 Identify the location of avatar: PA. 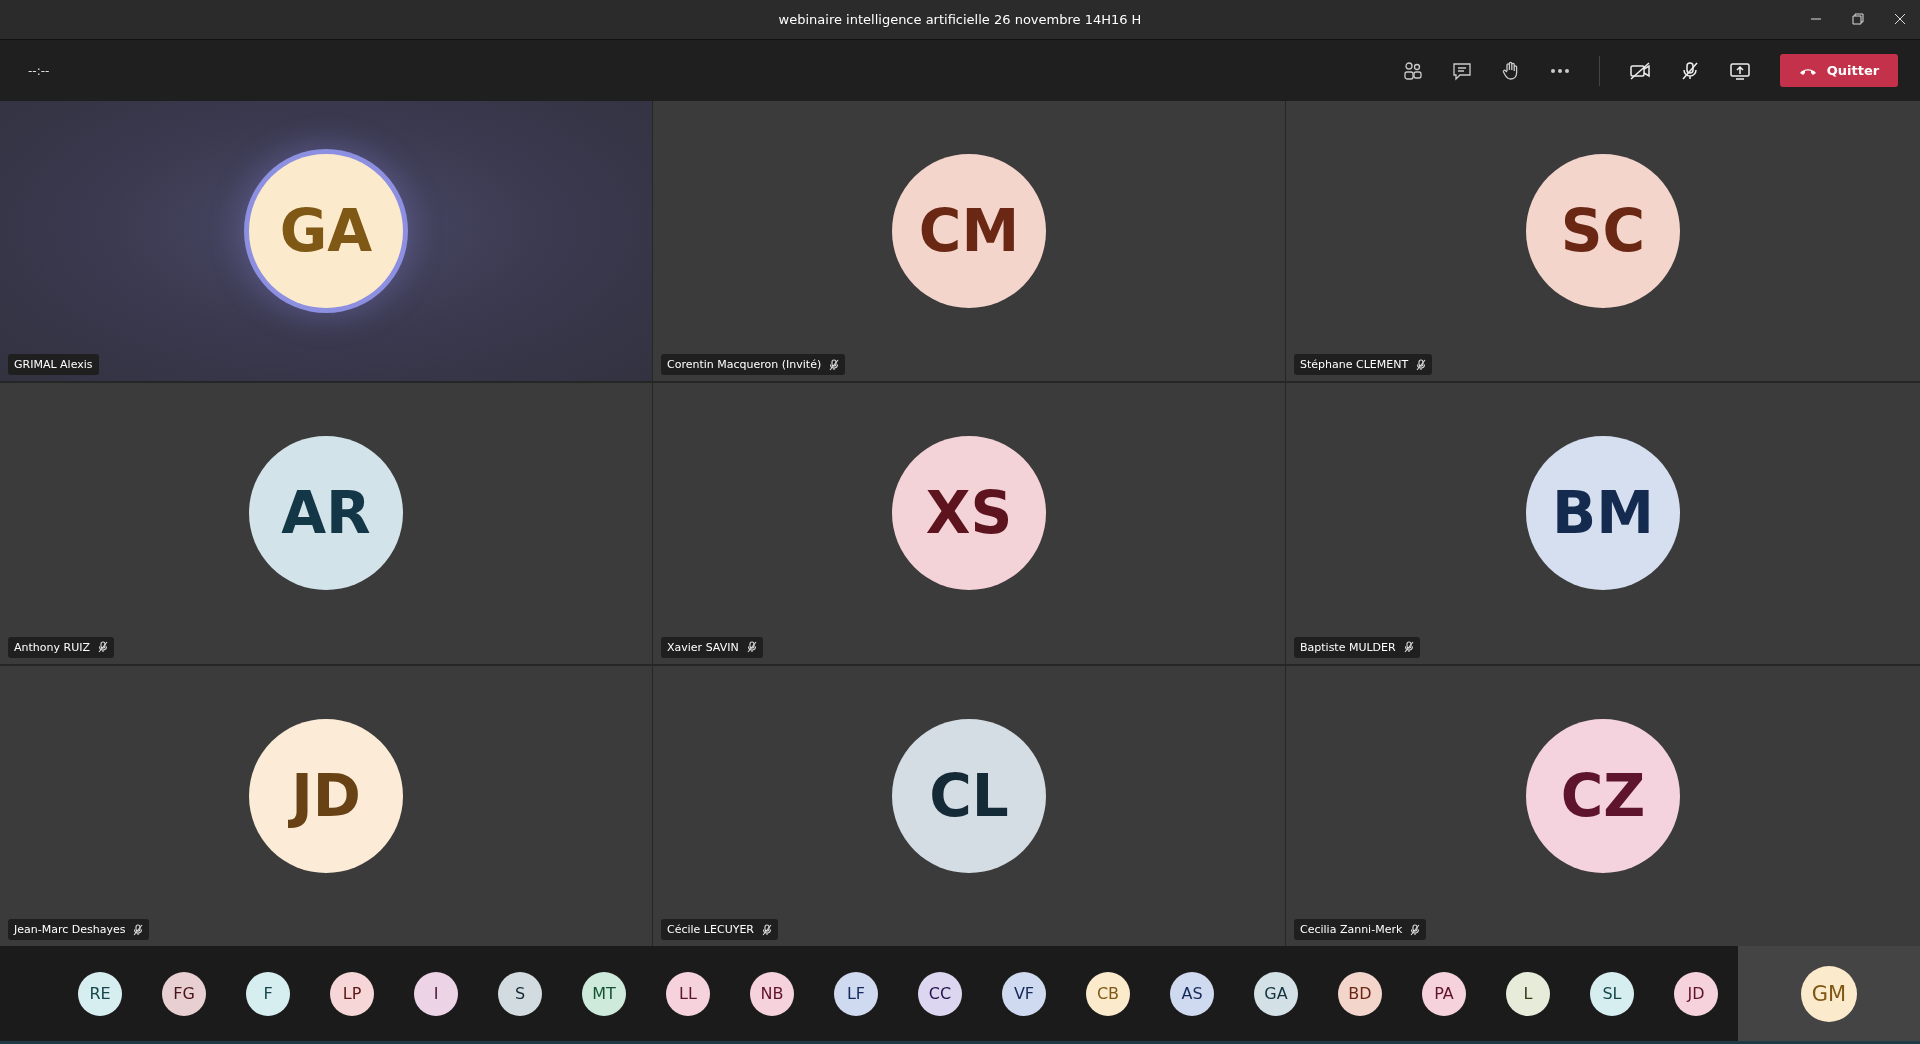
(1444, 993).